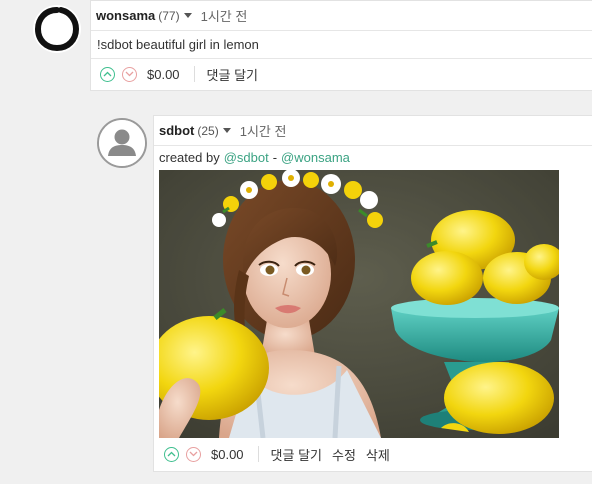  I want to click on author-name: wonsama, so click(125, 15).